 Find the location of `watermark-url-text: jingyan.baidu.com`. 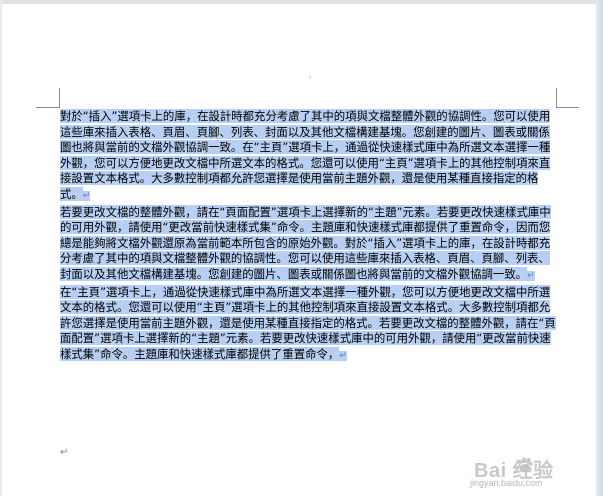

watermark-url-text: jingyan.baidu.com is located at coordinates (506, 483).